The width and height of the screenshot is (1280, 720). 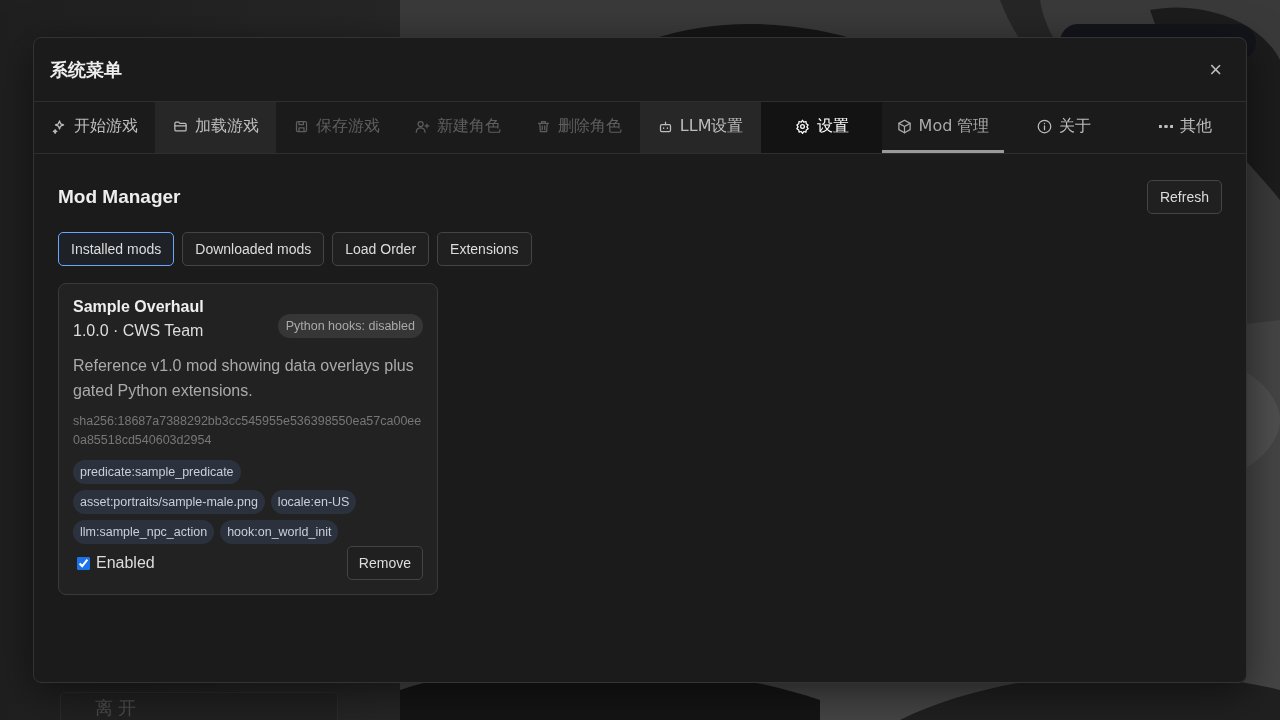 What do you see at coordinates (350, 326) in the screenshot?
I see `status-badge: Python hooks: disabled` at bounding box center [350, 326].